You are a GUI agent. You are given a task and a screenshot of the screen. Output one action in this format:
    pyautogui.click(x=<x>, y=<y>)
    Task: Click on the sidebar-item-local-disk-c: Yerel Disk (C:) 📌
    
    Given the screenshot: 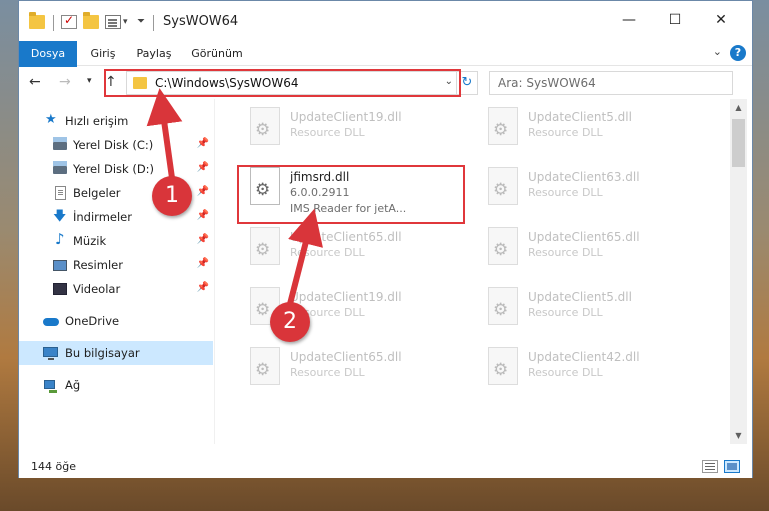 What is the action you would take?
    pyautogui.click(x=116, y=145)
    